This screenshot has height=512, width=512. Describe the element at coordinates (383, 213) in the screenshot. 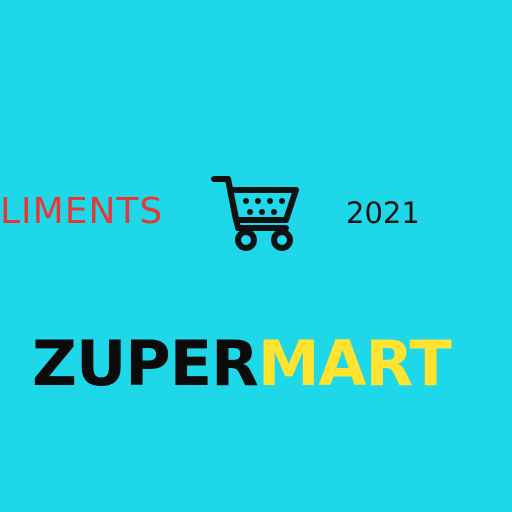

I see `logo-year: 2021` at that location.